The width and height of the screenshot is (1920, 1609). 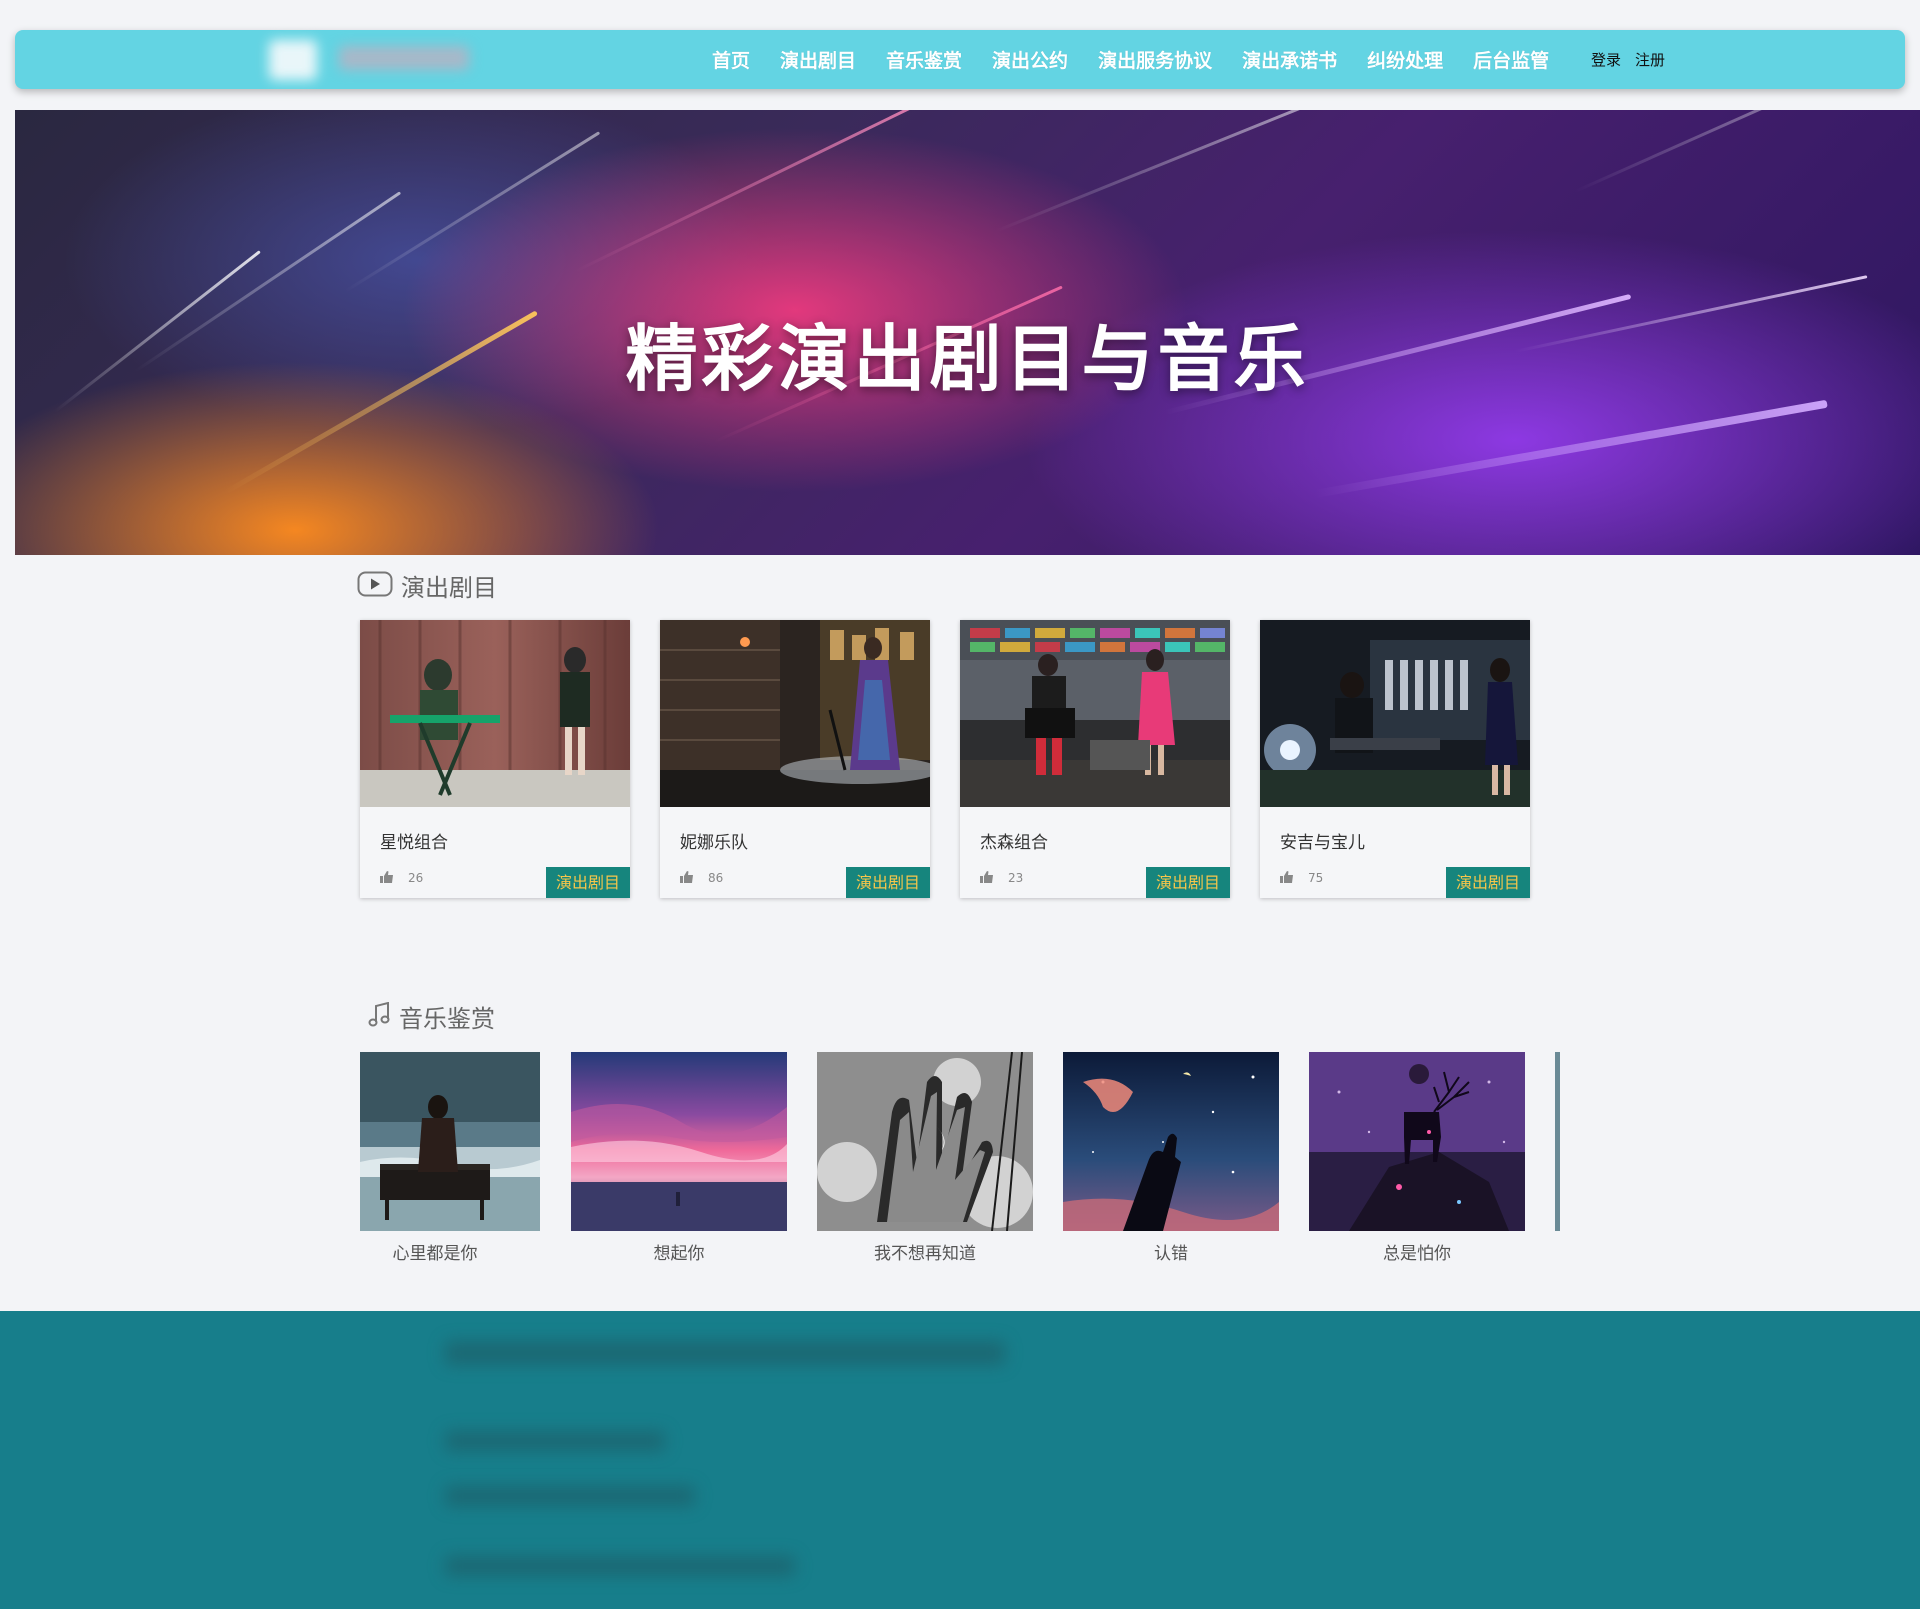 I want to click on nav-item-convention: 演出公约, so click(x=1030, y=59).